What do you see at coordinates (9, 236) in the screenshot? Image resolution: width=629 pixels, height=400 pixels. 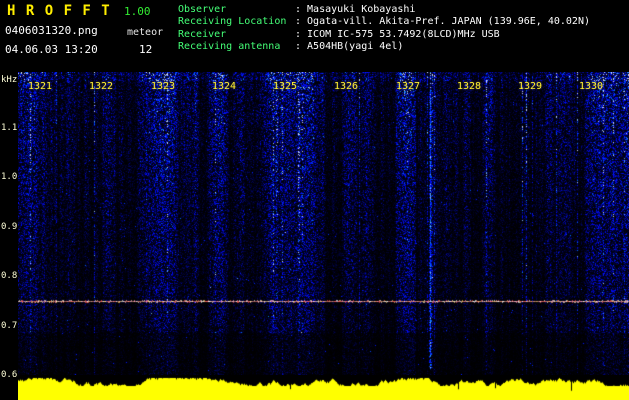 I see `frequency-axis: kHz 1.1 1.0 0.9 0.8 0.7 0.6` at bounding box center [9, 236].